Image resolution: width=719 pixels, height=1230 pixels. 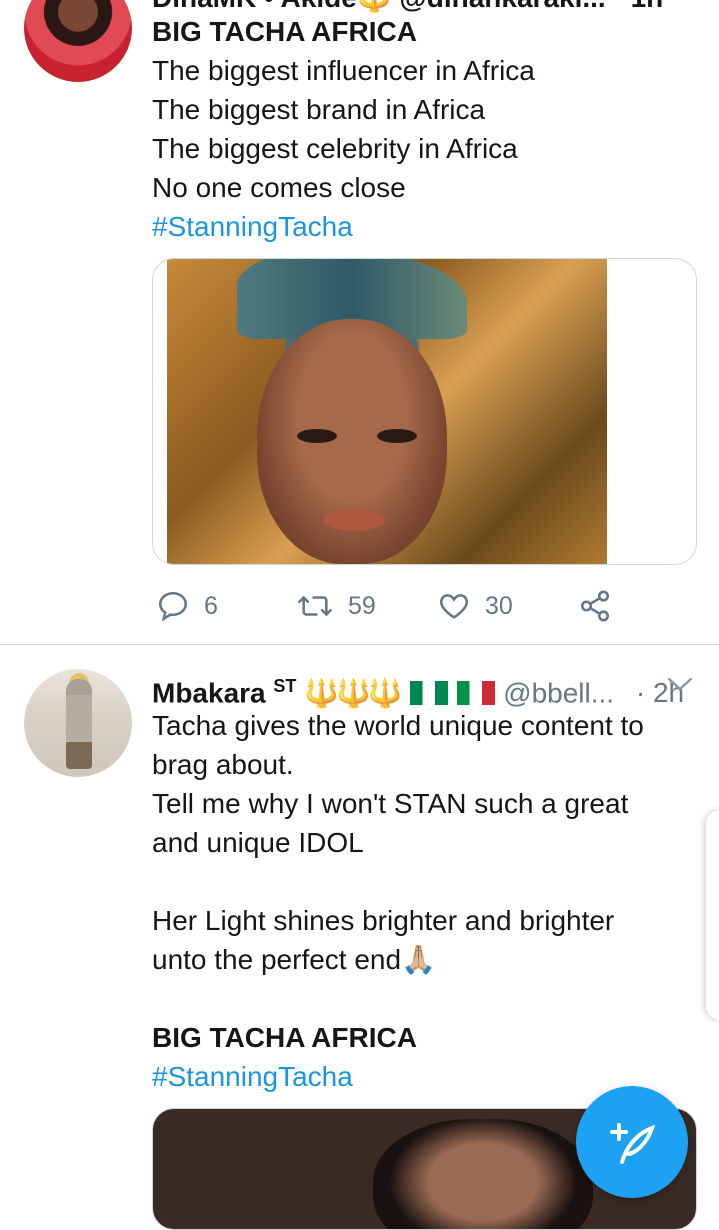 What do you see at coordinates (294, 959) in the screenshot?
I see `tweet-text-line: unto the perfect end🙏🏼` at bounding box center [294, 959].